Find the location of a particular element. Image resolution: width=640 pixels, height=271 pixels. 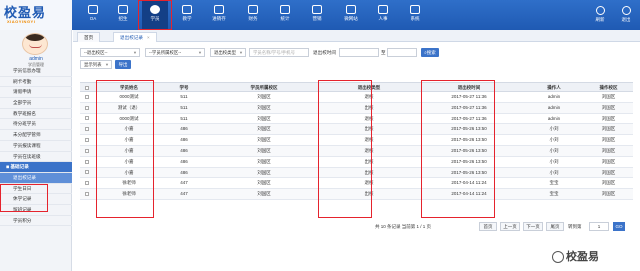

nav-stats: 统计 is located at coordinates (285, 15).